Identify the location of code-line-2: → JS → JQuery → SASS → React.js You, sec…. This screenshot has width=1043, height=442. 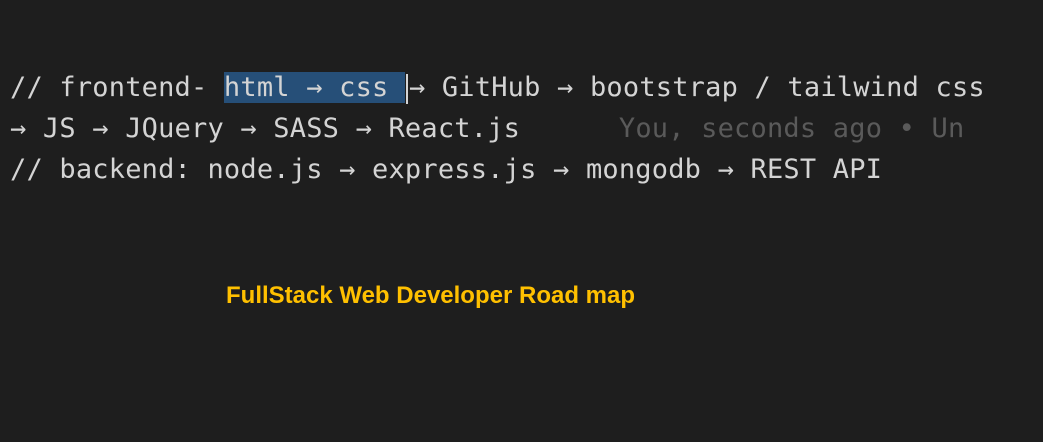
(487, 129).